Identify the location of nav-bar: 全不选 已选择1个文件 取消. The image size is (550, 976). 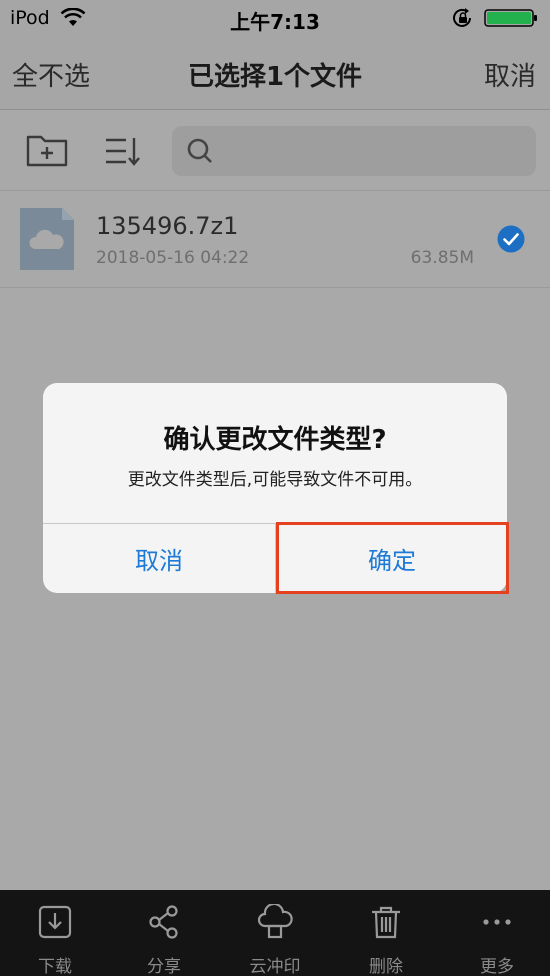
(275, 73).